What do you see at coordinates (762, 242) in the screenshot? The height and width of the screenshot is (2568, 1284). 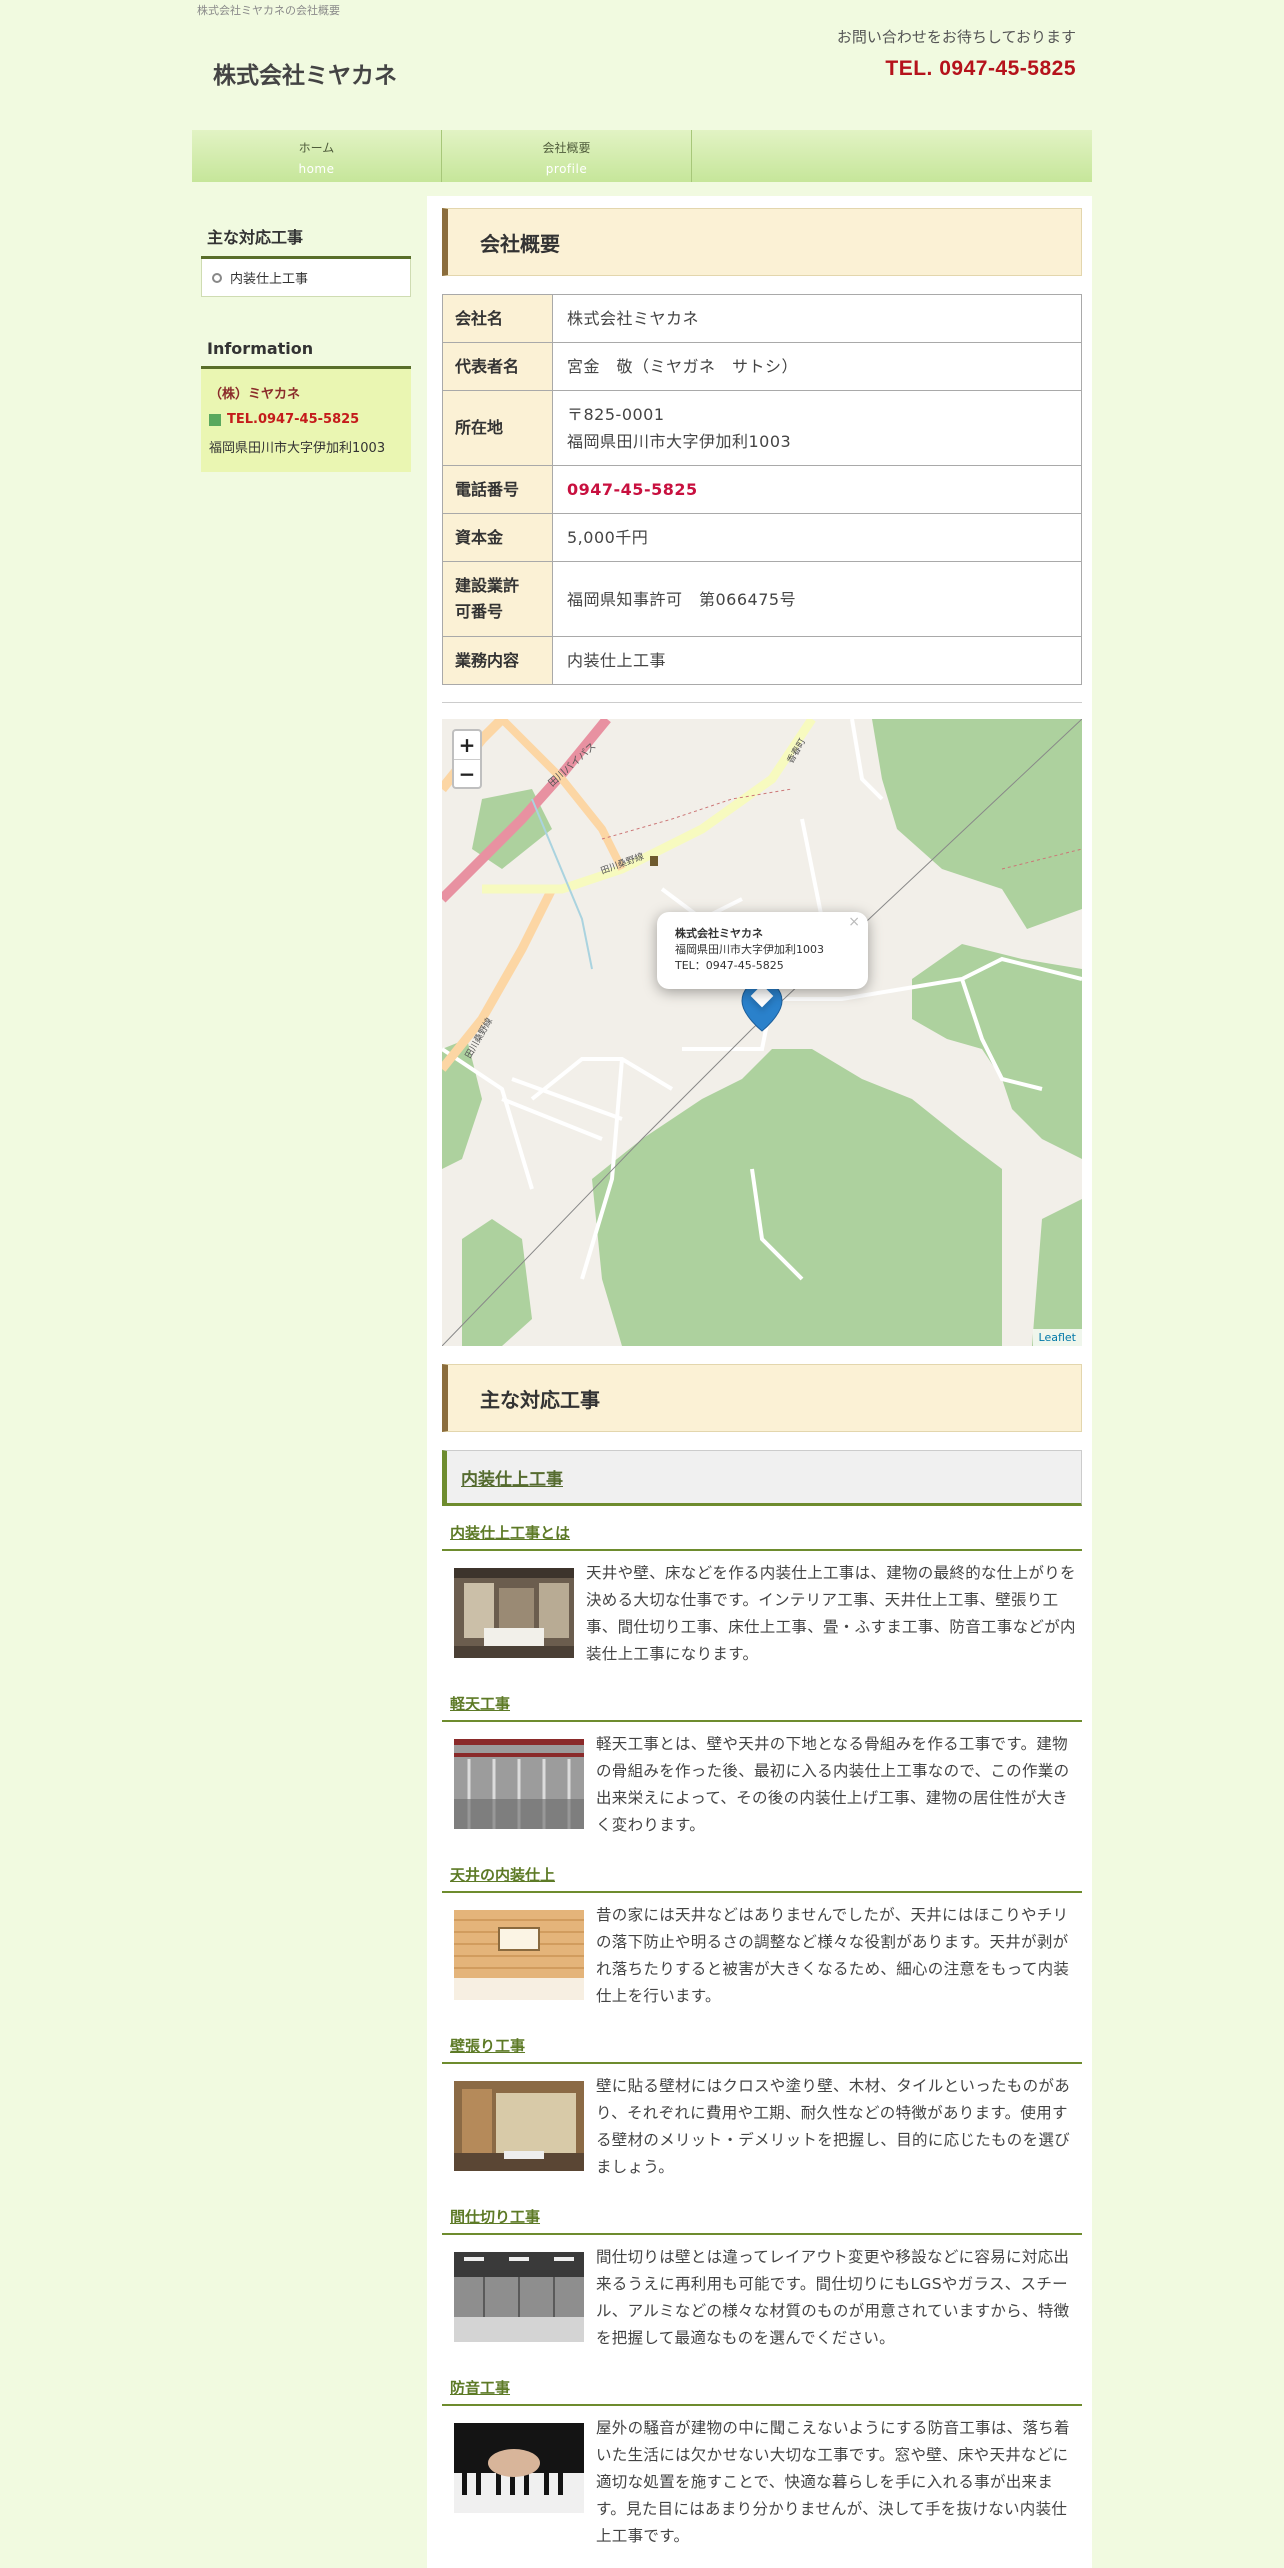 I see `profile-heading: 会社概要` at bounding box center [762, 242].